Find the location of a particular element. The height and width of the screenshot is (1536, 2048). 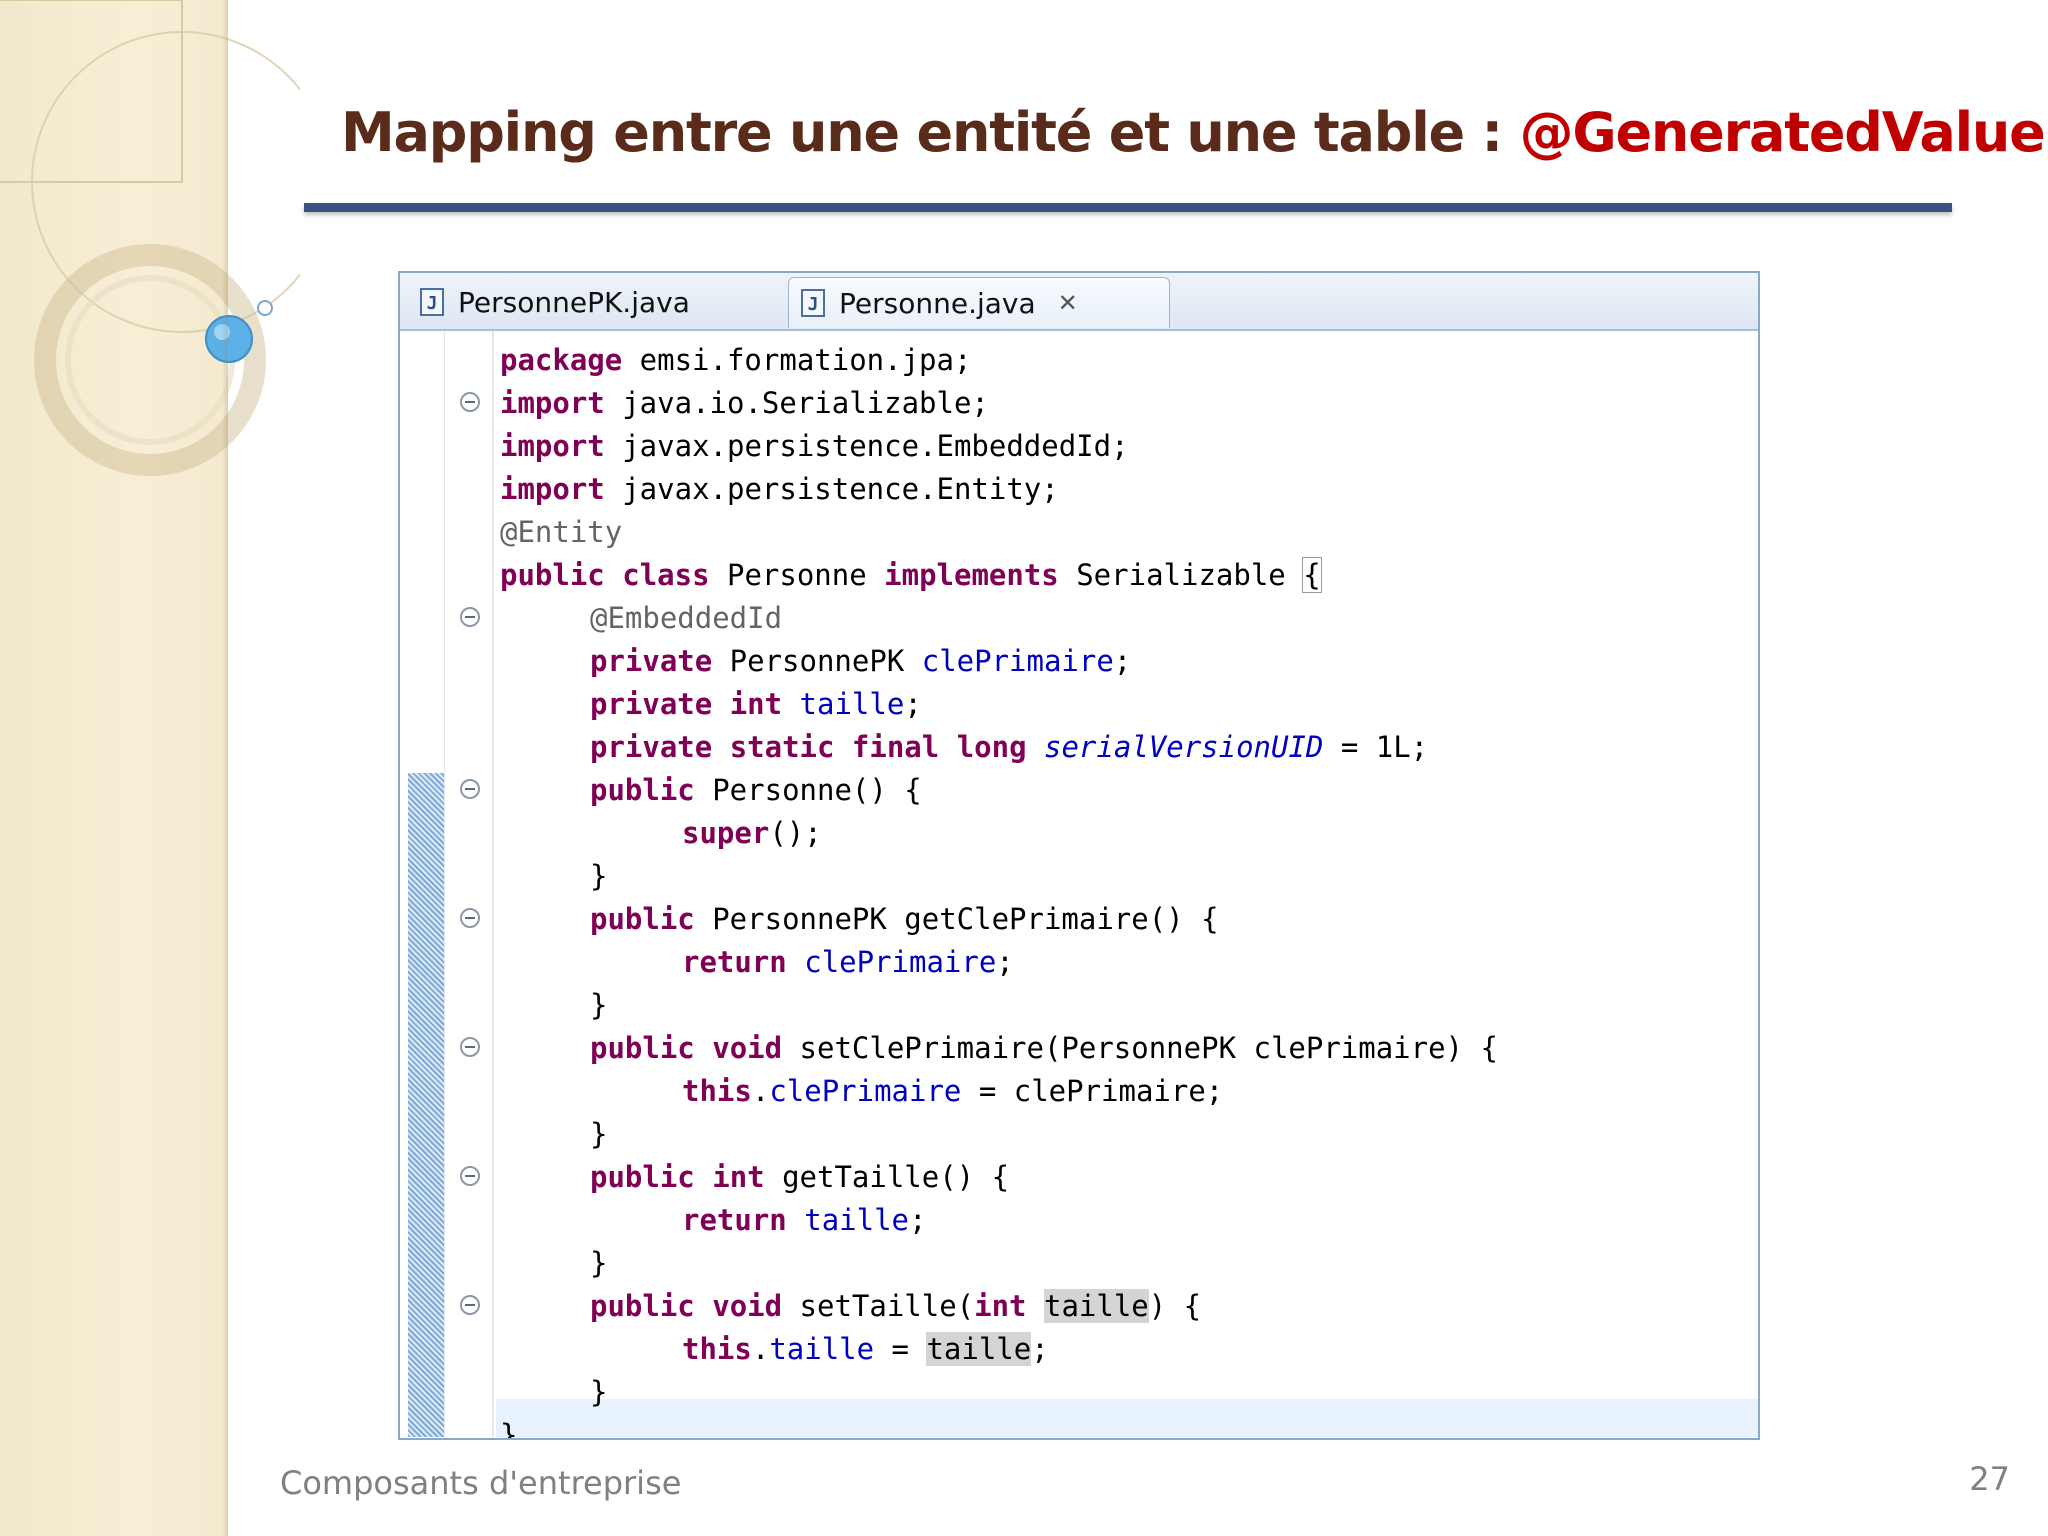

code-text: public PersonnePK getClePrimaire() { is located at coordinates (904, 919).